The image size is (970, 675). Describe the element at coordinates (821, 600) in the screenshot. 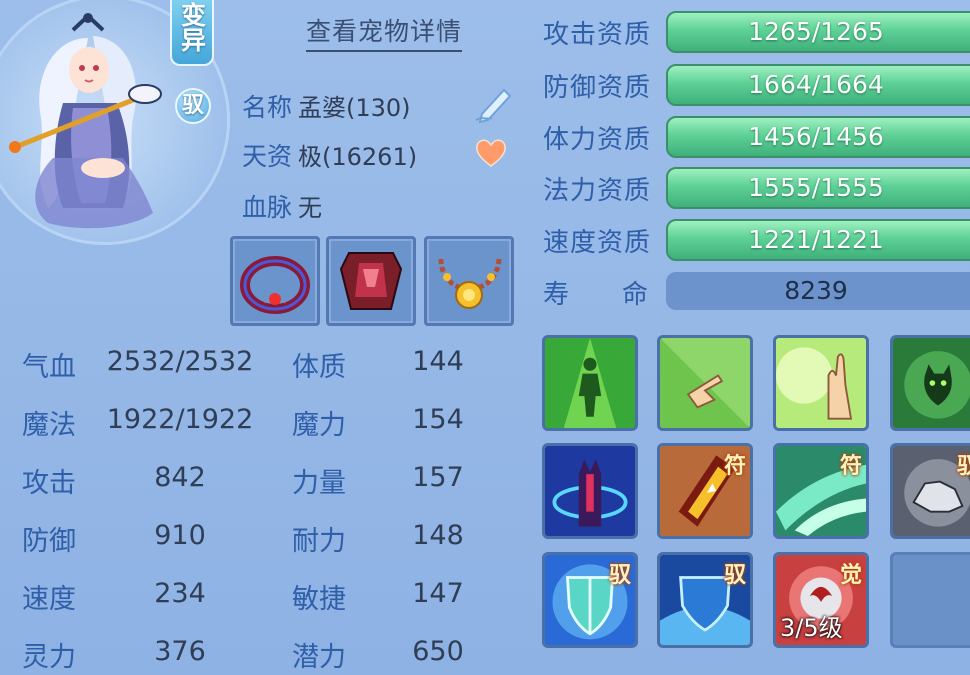

I see `skill-slot-11: 觉 3/5级` at that location.